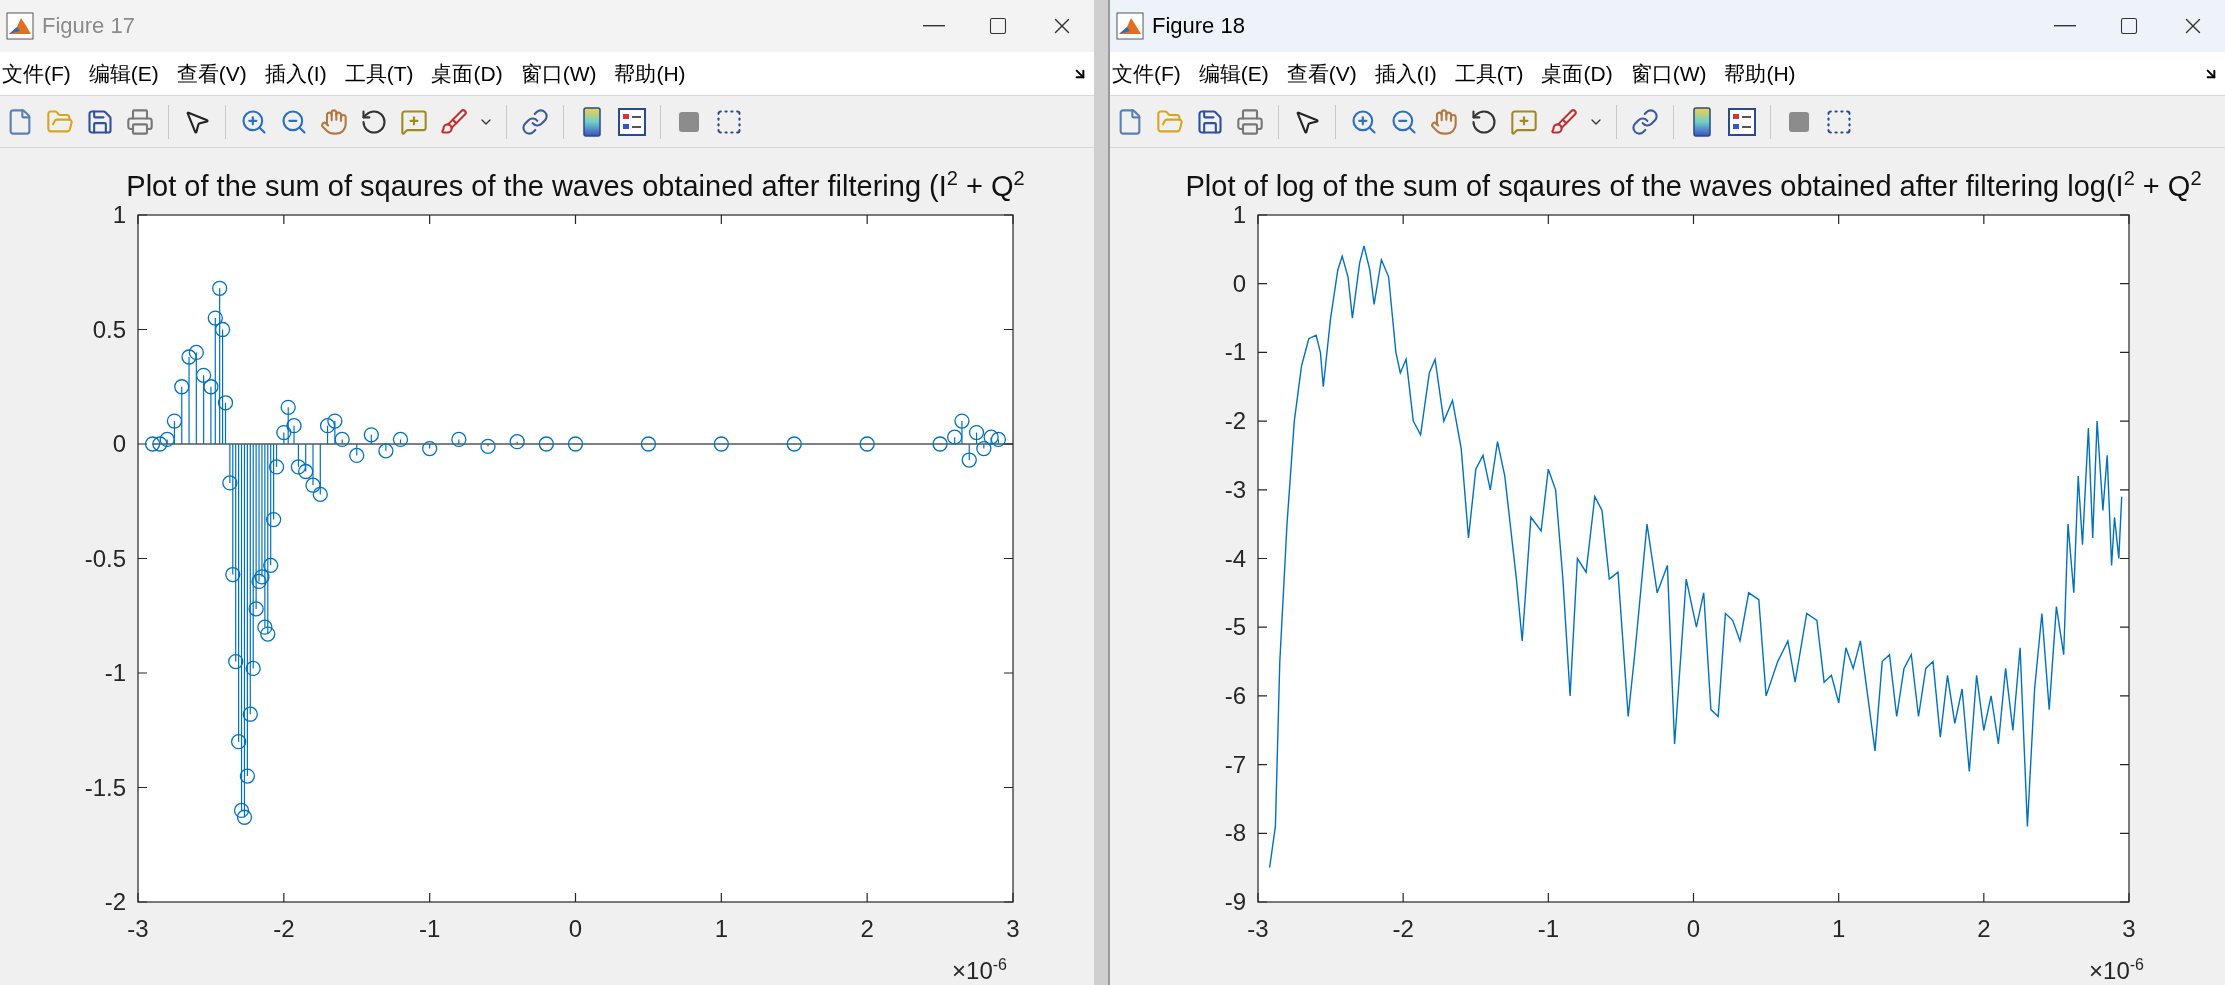  I want to click on y-tick-label: 0.5, so click(109, 329).